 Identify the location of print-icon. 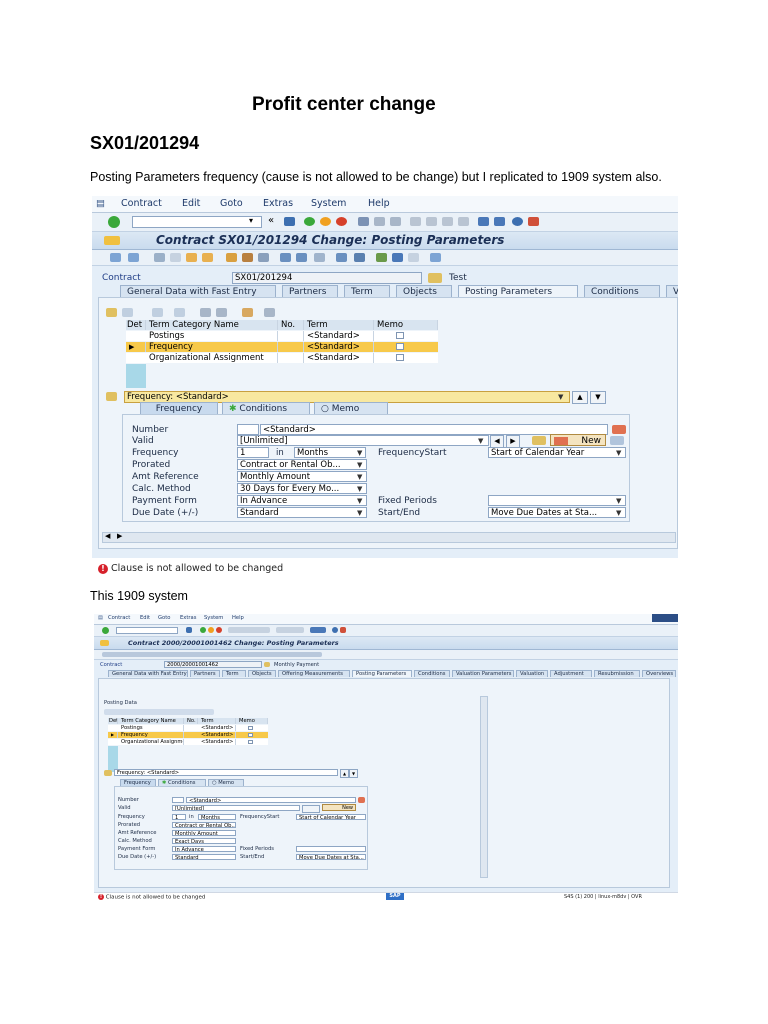
(363, 221).